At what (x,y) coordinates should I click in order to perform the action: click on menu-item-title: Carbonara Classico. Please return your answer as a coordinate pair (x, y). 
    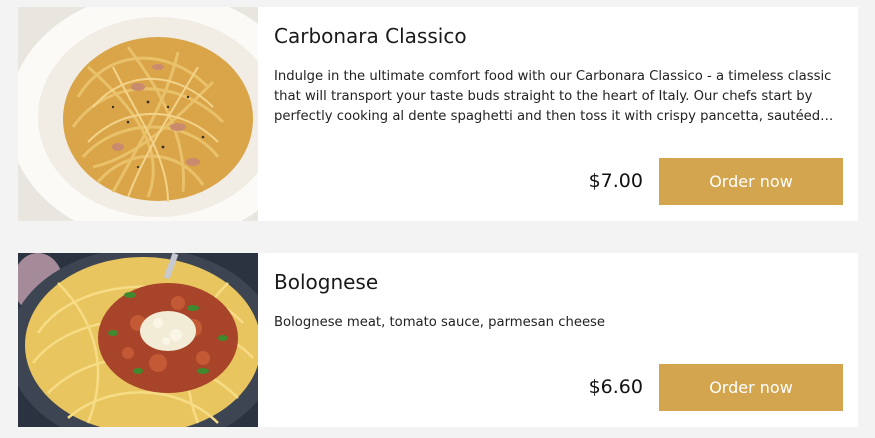
    Looking at the image, I should click on (370, 36).